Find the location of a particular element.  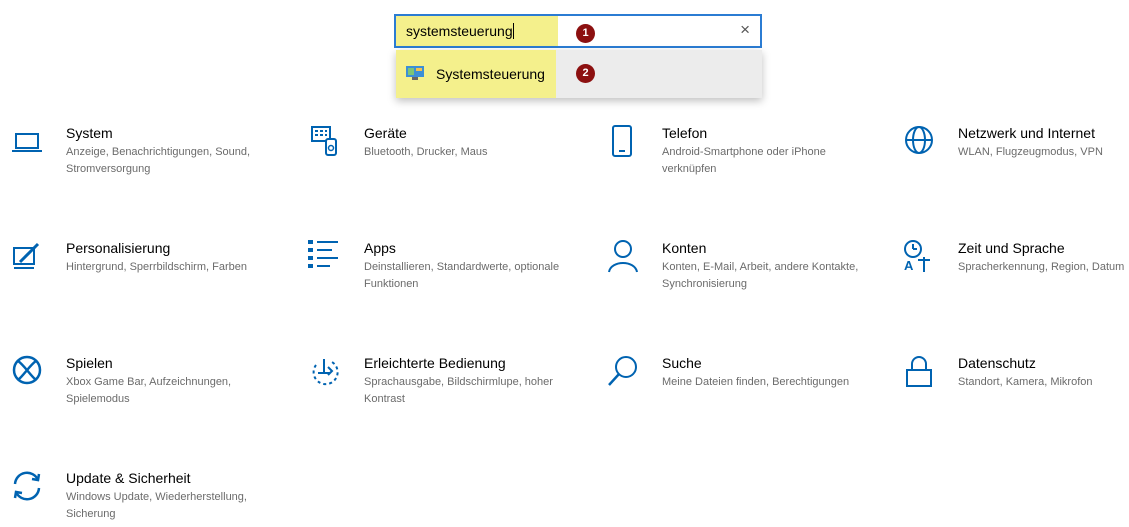

control-panel-icon is located at coordinates (415, 73).